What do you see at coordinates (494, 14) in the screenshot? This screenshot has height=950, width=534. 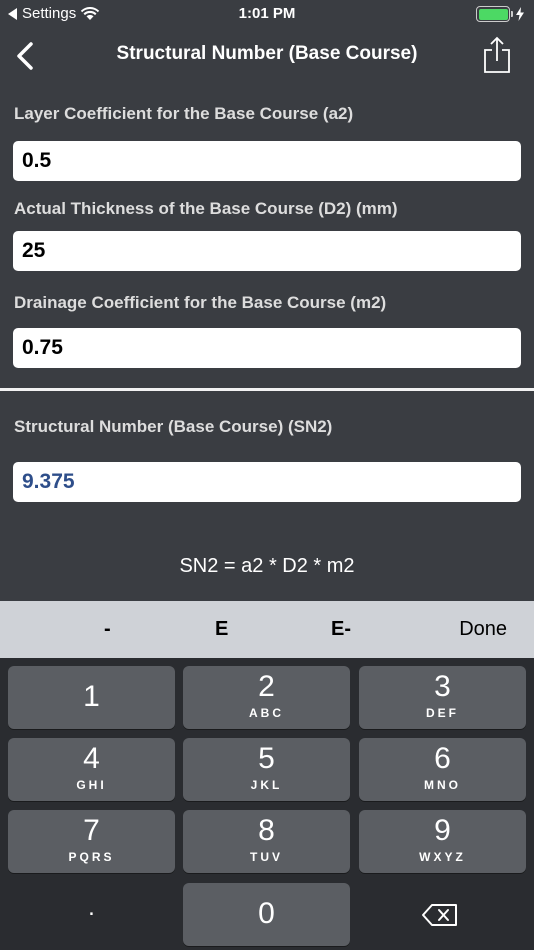 I see `battery-icon` at bounding box center [494, 14].